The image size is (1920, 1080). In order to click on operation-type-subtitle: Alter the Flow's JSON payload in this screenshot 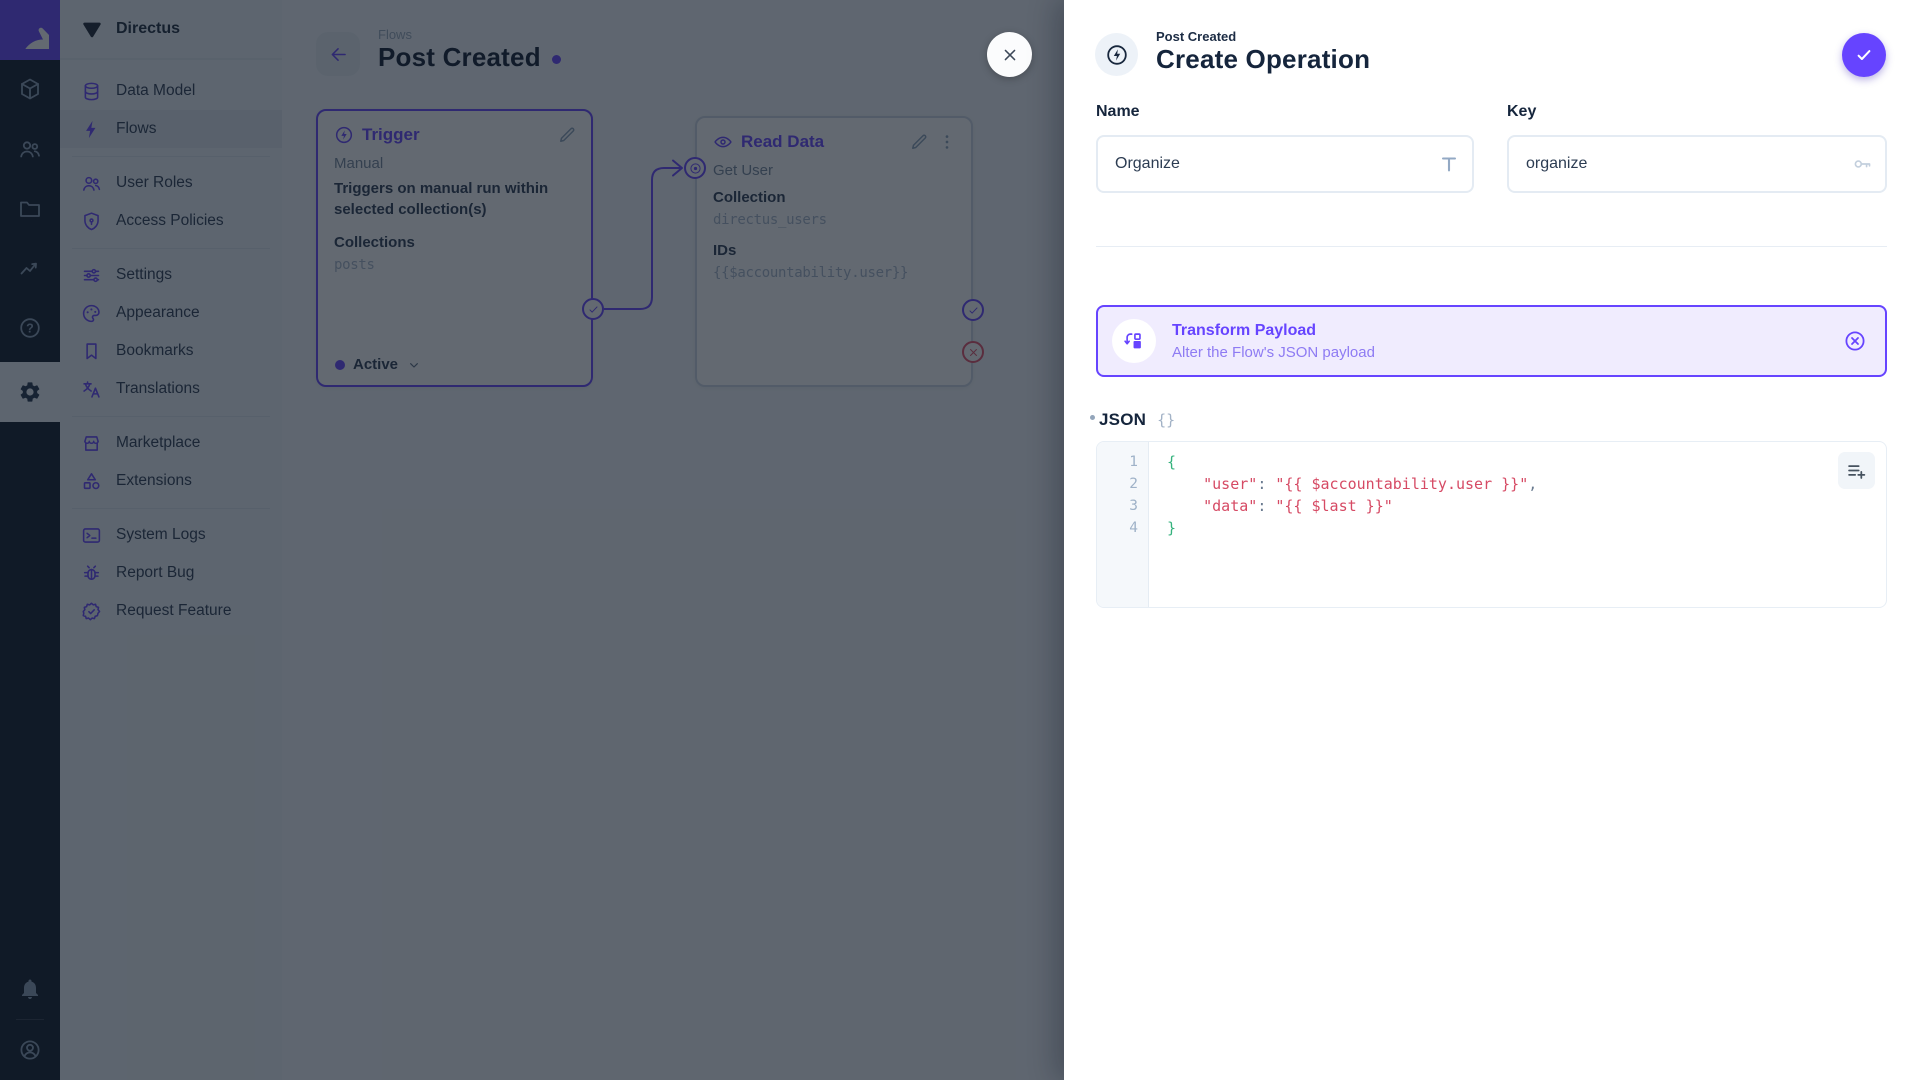, I will do `click(1273, 352)`.